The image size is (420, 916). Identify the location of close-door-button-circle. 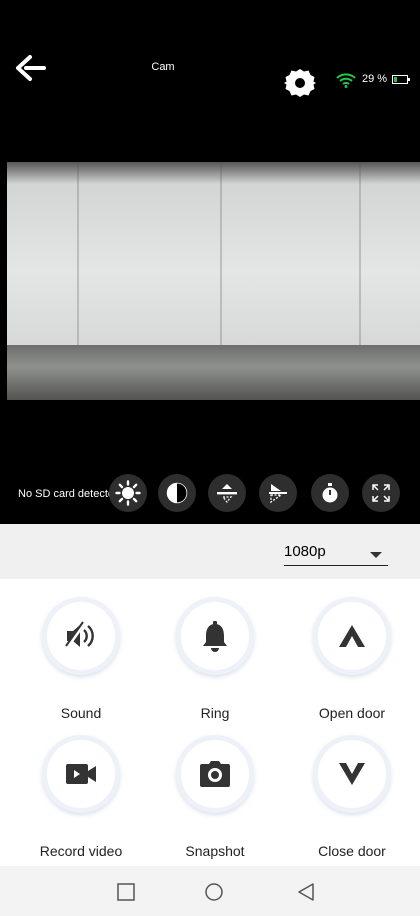
(352, 774).